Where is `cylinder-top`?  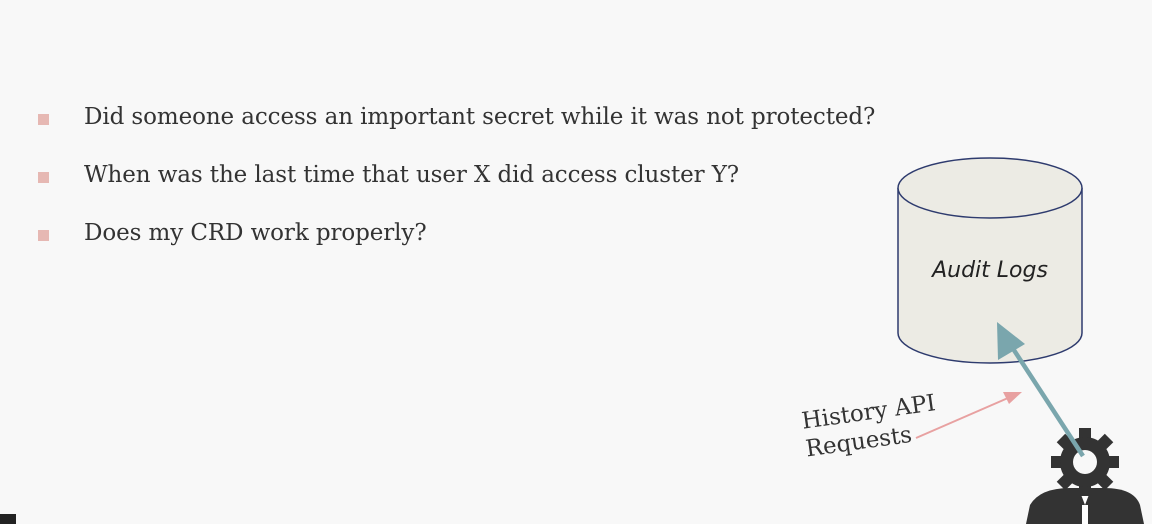
cylinder-top is located at coordinates (990, 188).